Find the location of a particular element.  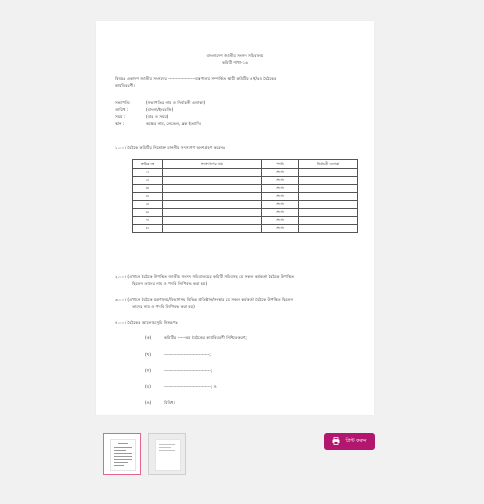

chair-label: সভাপতি: is located at coordinates (123, 102).